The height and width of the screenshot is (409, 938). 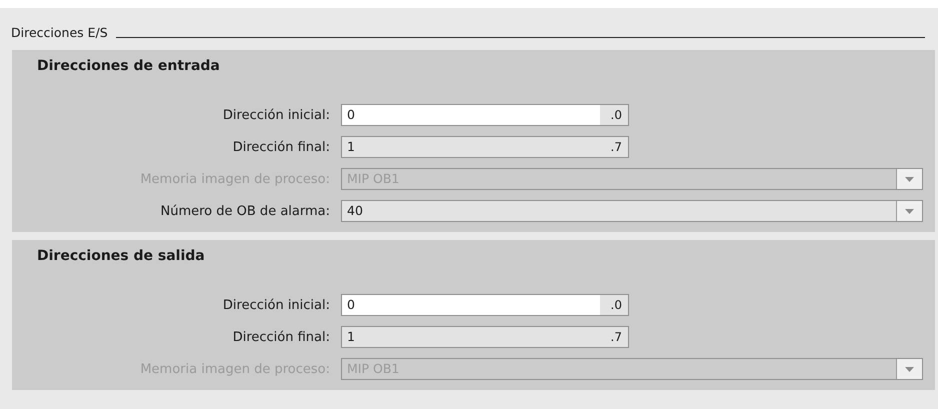 What do you see at coordinates (121, 257) in the screenshot?
I see `group-title: Direcciones de salida` at bounding box center [121, 257].